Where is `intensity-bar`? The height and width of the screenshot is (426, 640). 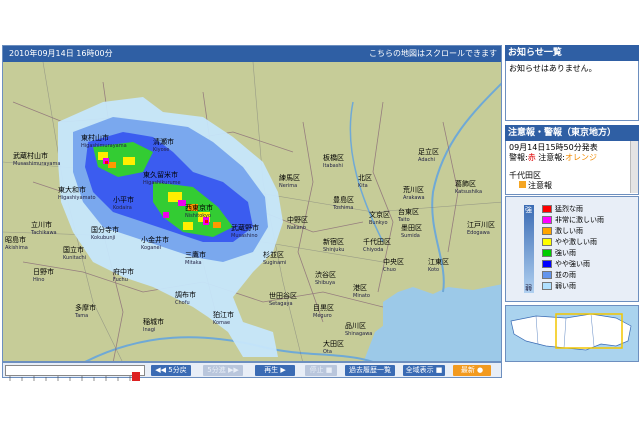 intensity-bar is located at coordinates (529, 249).